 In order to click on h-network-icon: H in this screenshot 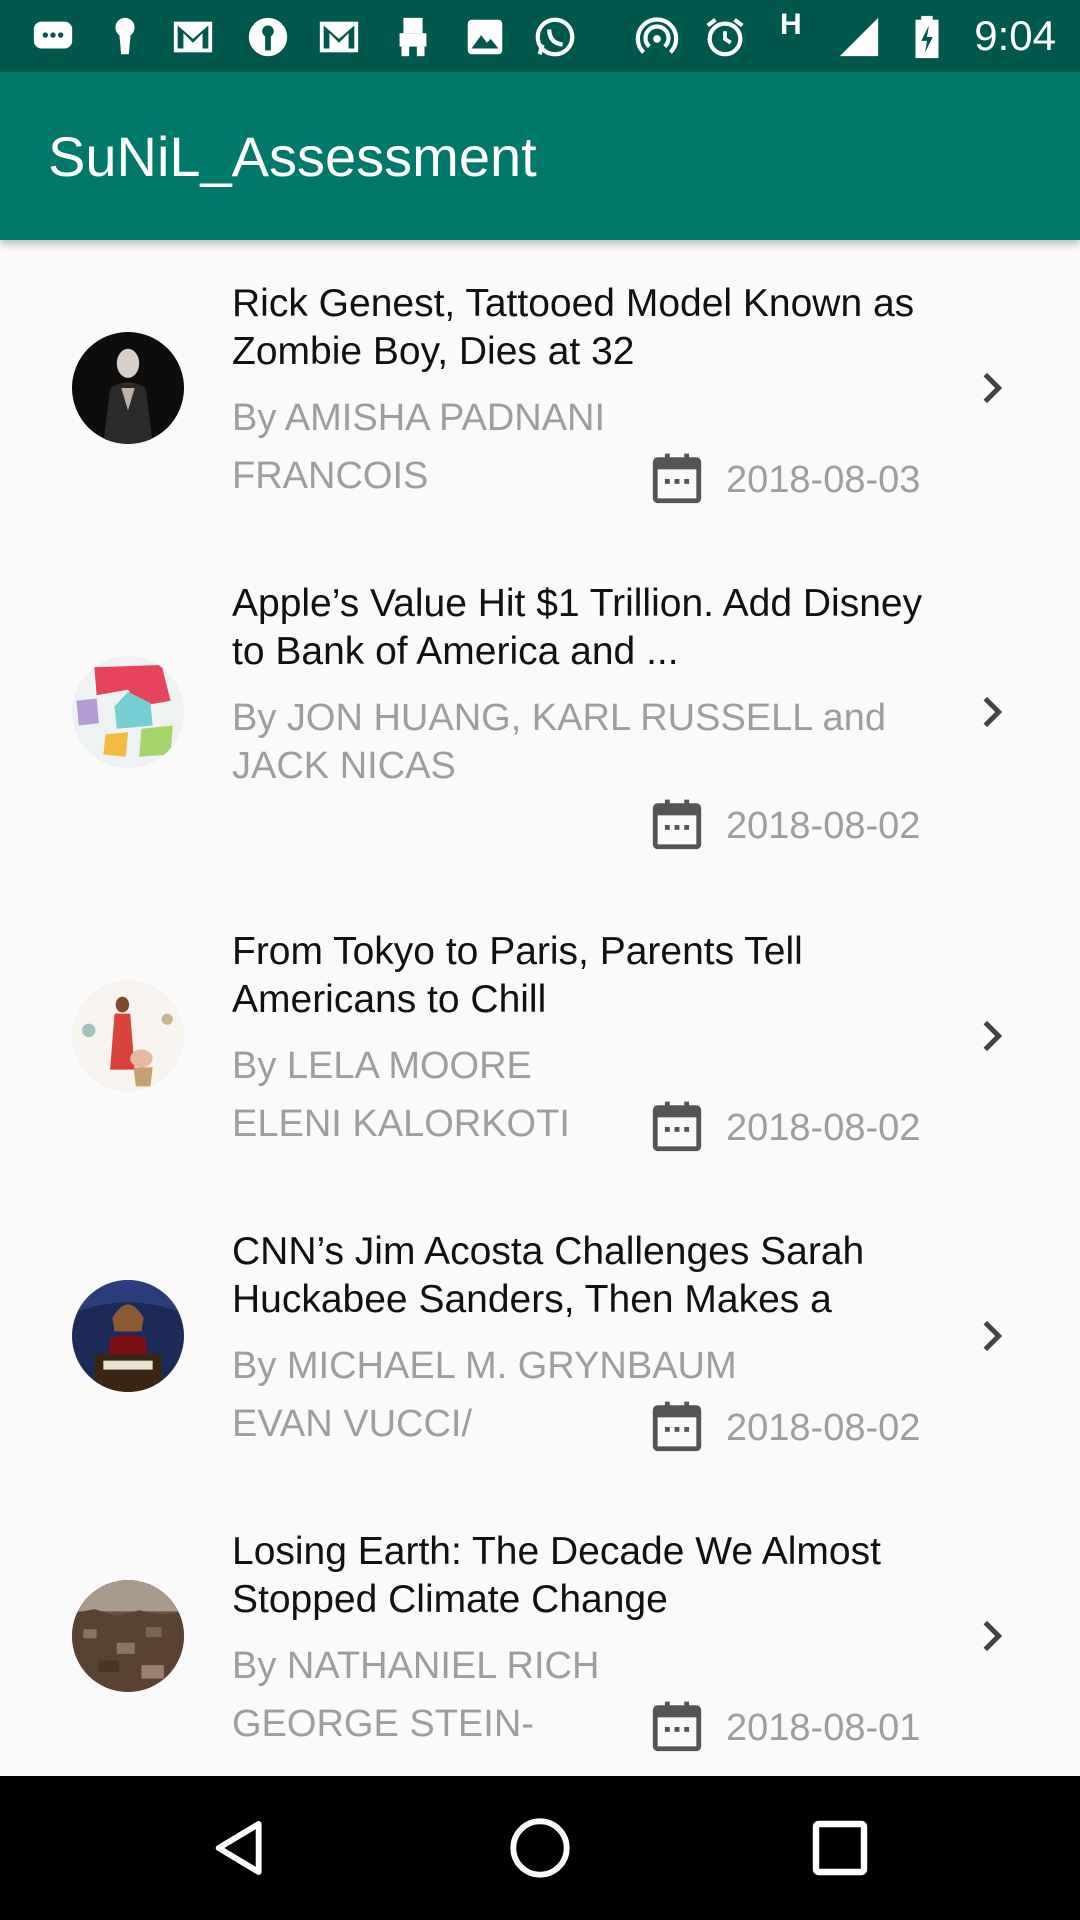, I will do `click(791, 24)`.